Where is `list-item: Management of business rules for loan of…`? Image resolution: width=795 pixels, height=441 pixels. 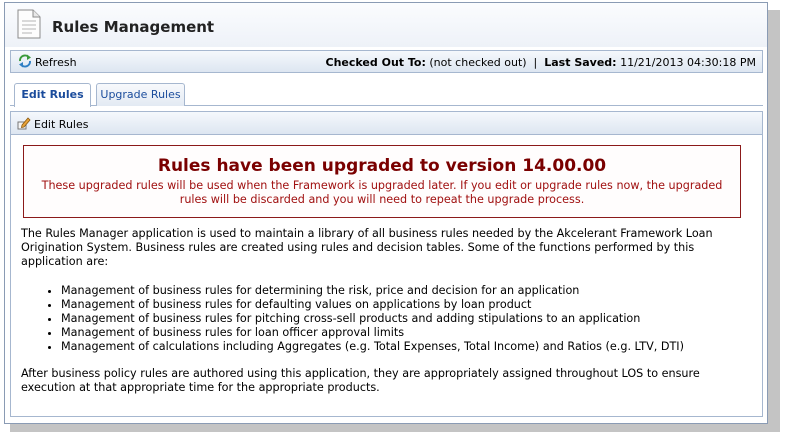 list-item: Management of business rules for loan of… is located at coordinates (372, 333).